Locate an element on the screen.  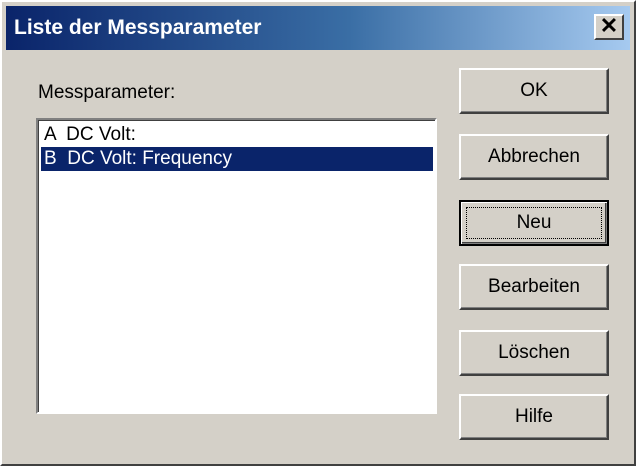
window-title: Liste der Messparameter is located at coordinates (138, 27).